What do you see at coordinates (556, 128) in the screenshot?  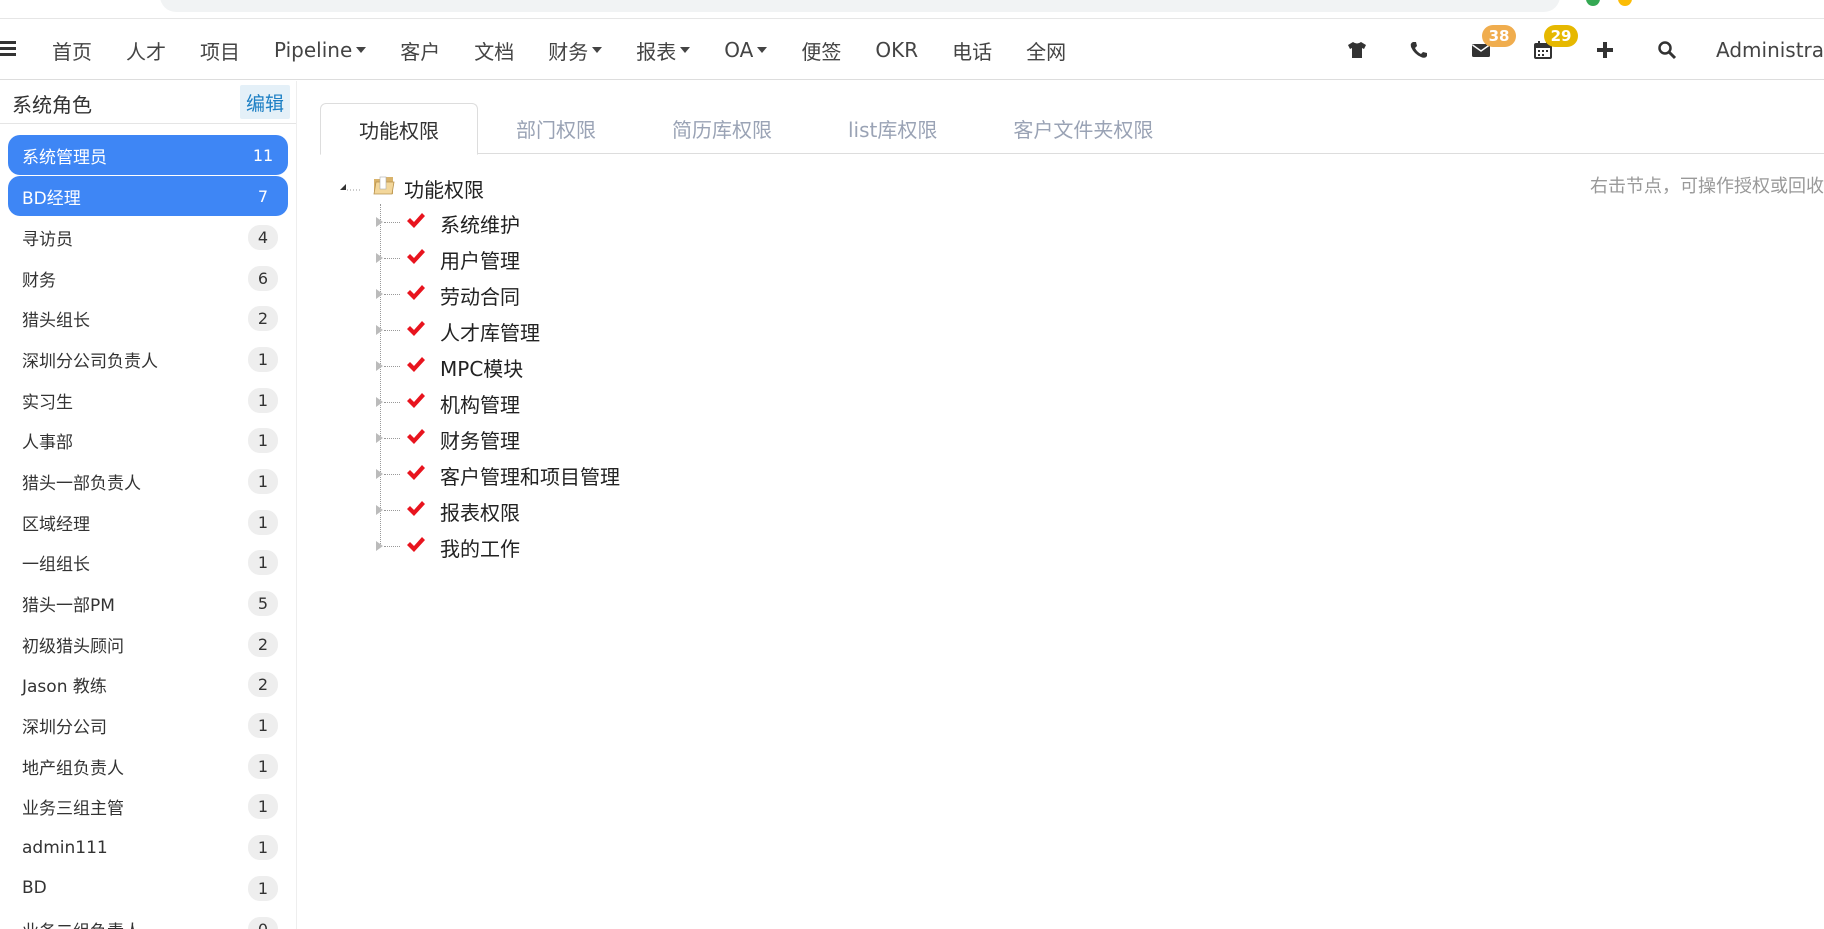 I see `tab-1: 部门权限` at bounding box center [556, 128].